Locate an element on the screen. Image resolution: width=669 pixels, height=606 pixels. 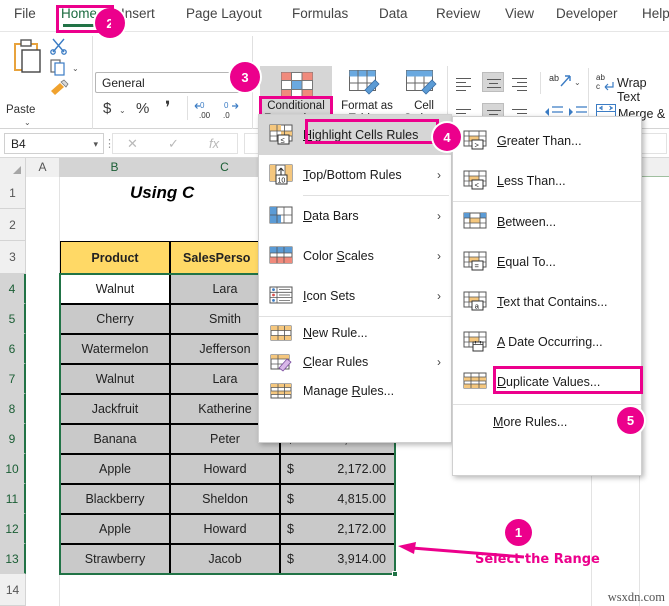
name-box-chevron-down-icon: ▾ is located at coordinates (95, 144).